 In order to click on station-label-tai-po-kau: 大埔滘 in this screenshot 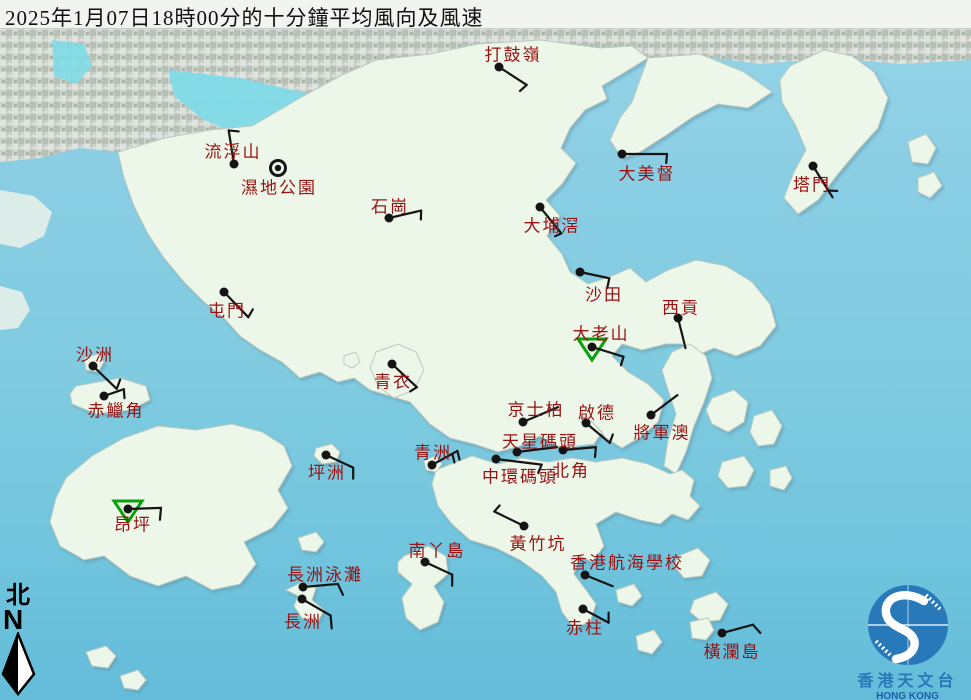, I will do `click(552, 226)`.